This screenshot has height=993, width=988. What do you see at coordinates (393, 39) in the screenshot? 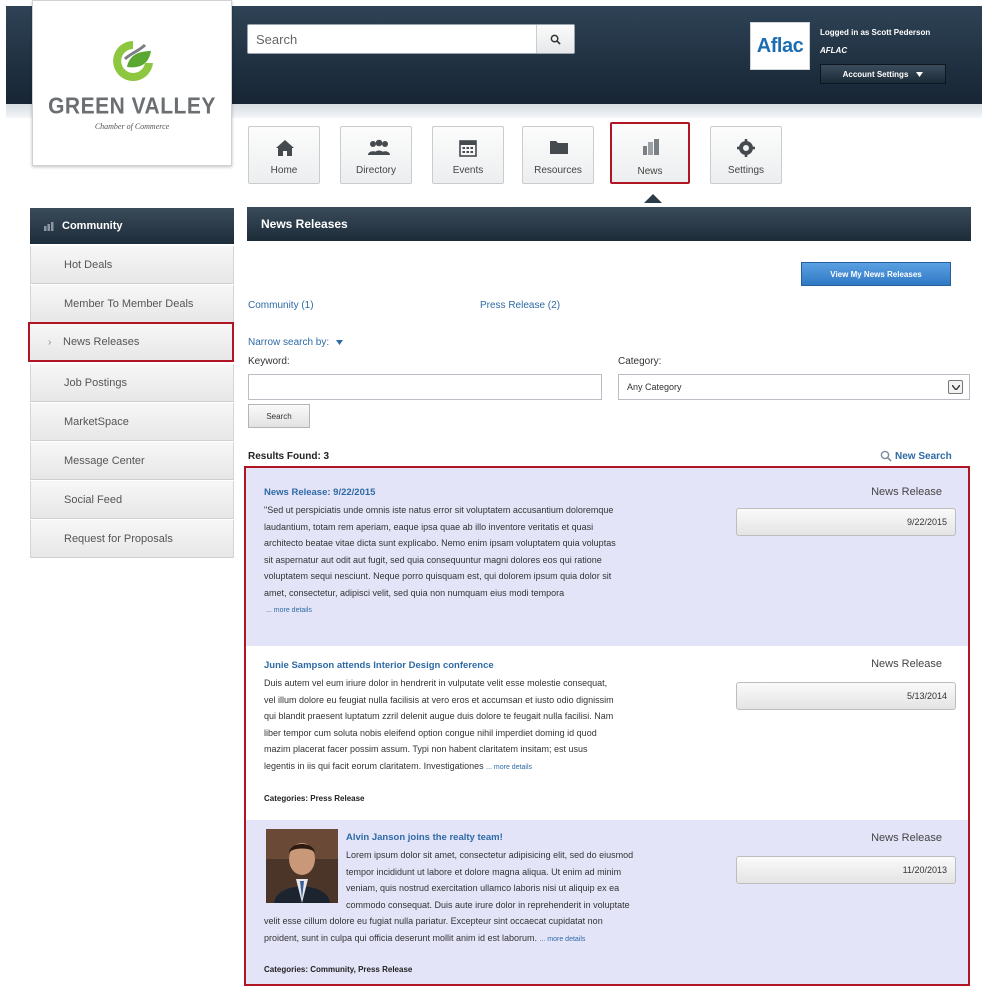
I see `search-input` at bounding box center [393, 39].